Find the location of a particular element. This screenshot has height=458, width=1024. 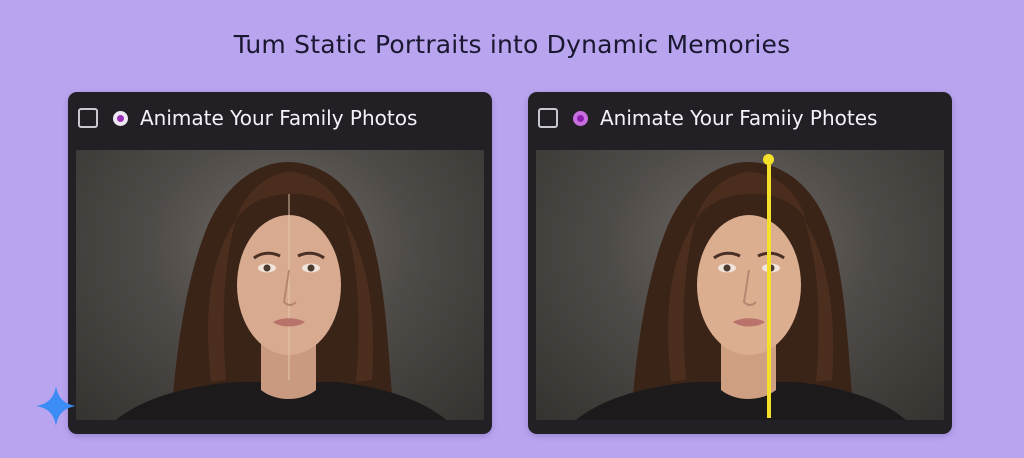

comparison-slider-handle is located at coordinates (768, 159).